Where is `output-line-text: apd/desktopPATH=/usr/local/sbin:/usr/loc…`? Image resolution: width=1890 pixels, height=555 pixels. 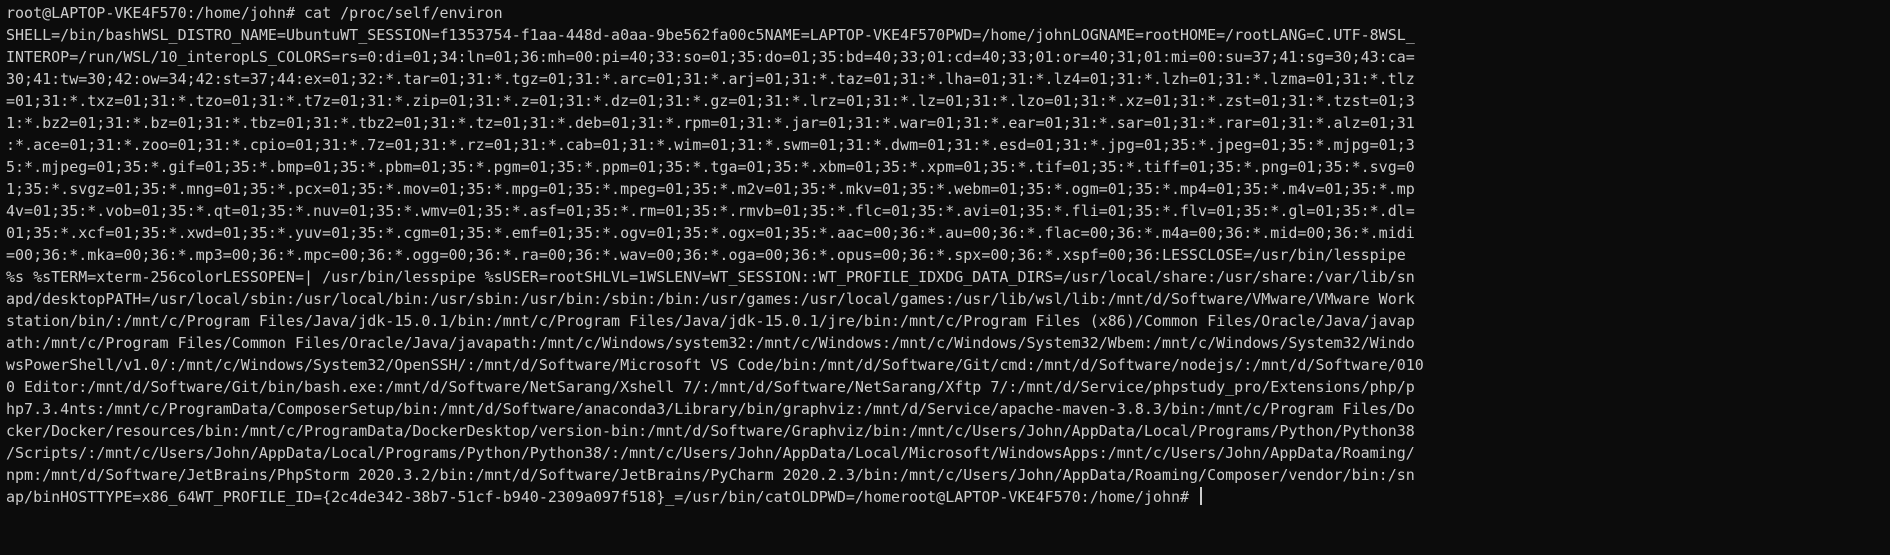 output-line-text: apd/desktopPATH=/usr/local/sbin:/usr/loc… is located at coordinates (710, 299).